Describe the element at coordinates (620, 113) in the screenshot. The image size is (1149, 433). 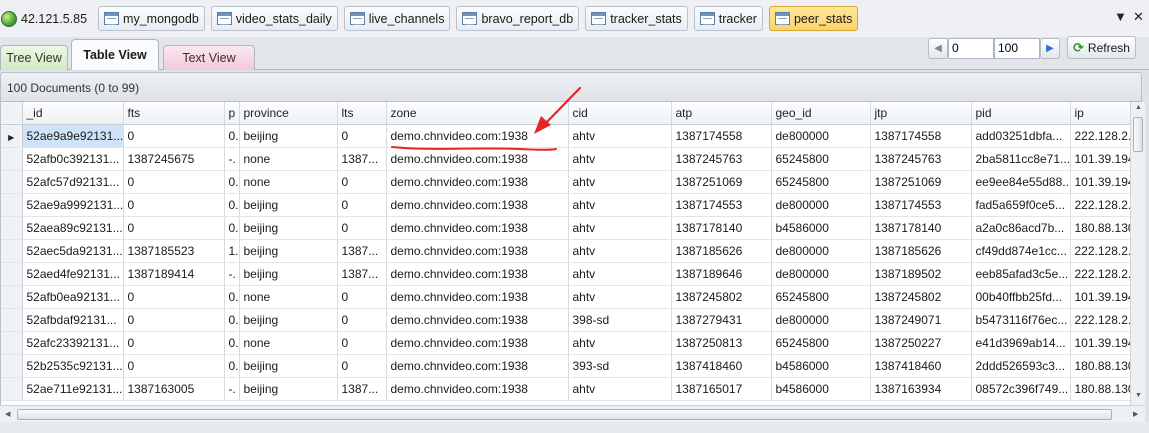
I see `column-header-cid: cid` at that location.